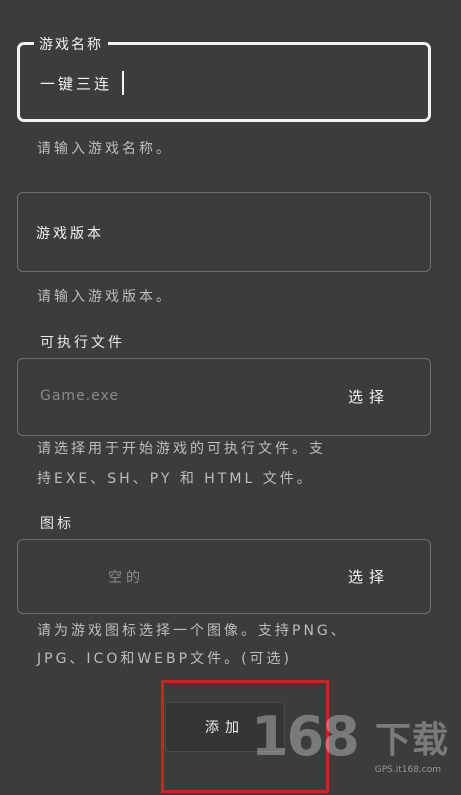  What do you see at coordinates (105, 297) in the screenshot?
I see `game-version-hint: 请输入游戏版本。` at bounding box center [105, 297].